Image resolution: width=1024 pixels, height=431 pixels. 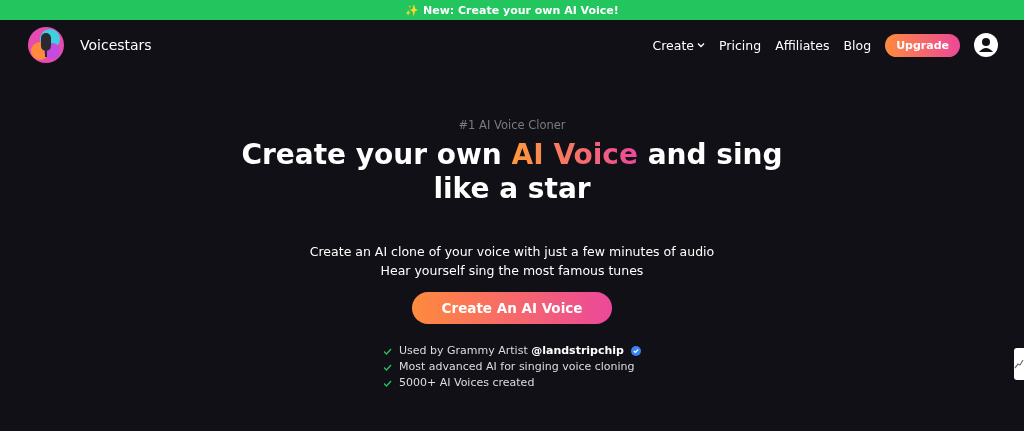 What do you see at coordinates (857, 45) in the screenshot?
I see `nav-link: Blog` at bounding box center [857, 45].